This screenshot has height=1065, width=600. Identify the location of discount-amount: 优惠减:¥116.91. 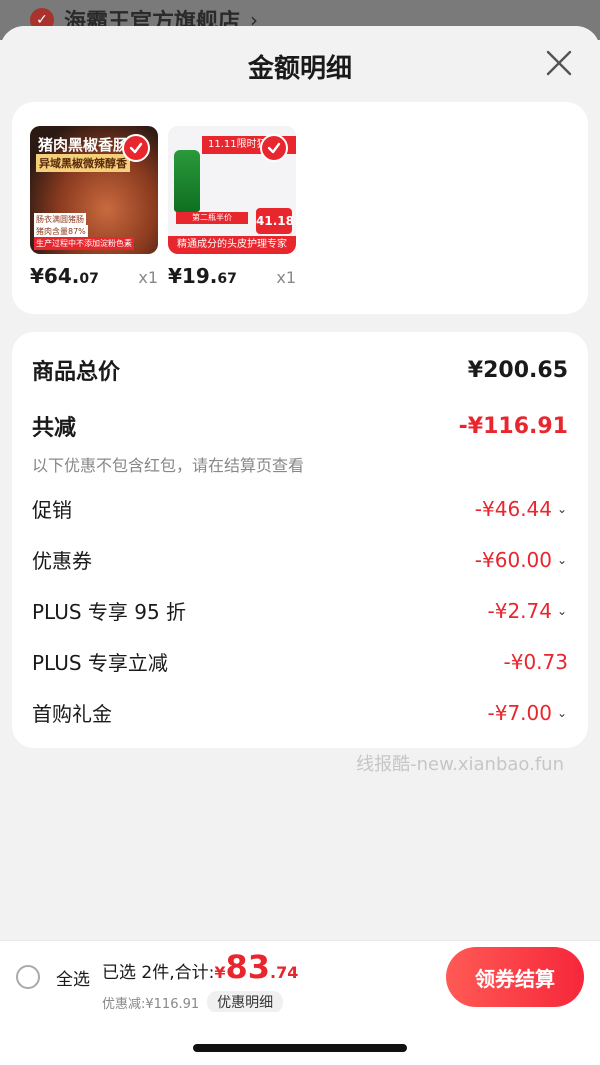
(151, 1004).